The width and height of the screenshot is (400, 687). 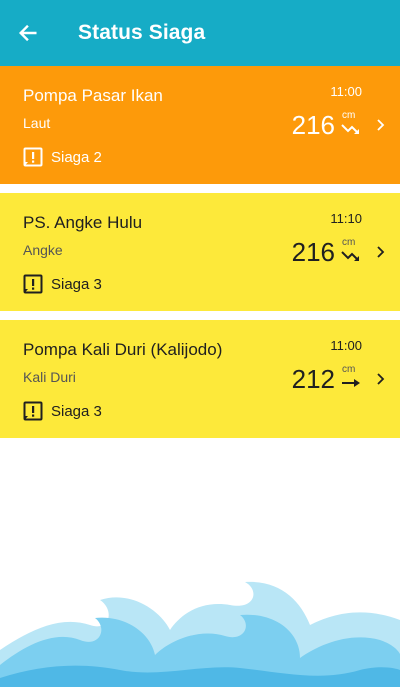 I want to click on river-name: Kali Duri, so click(x=49, y=377).